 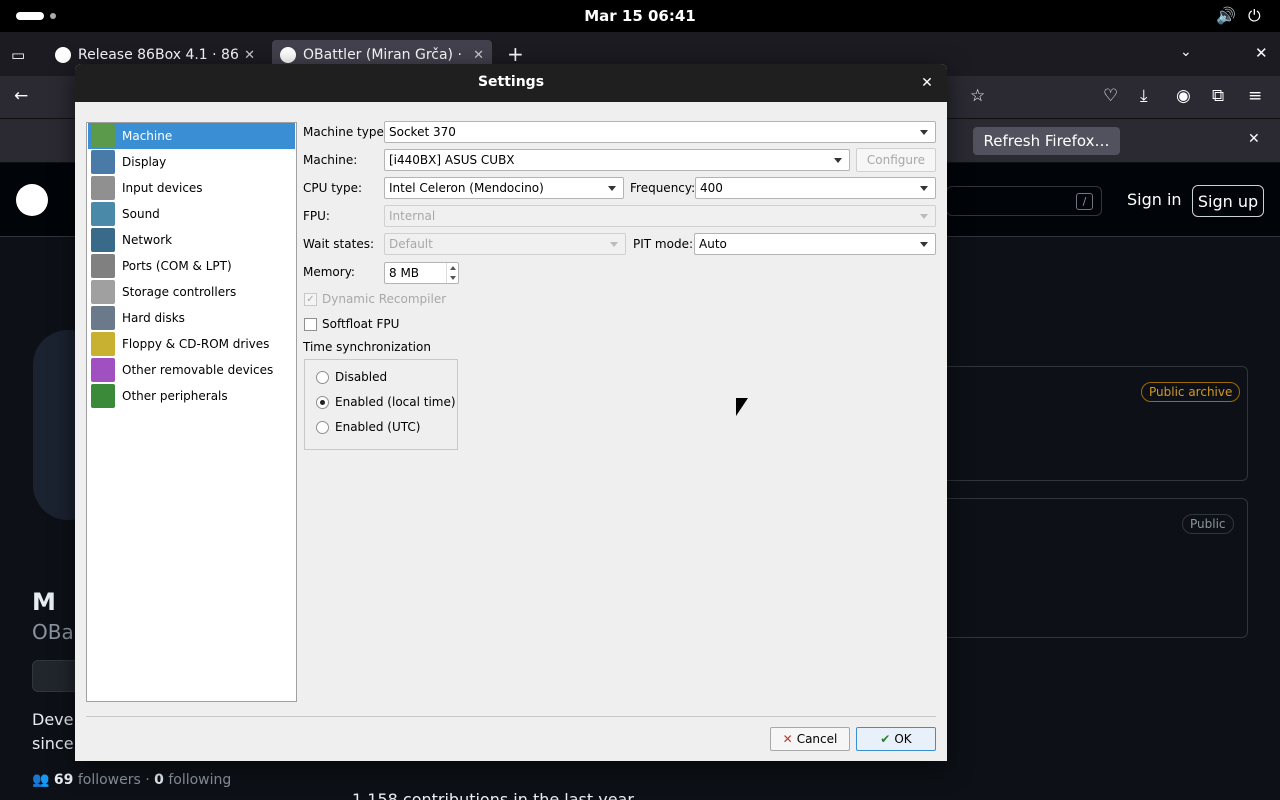 What do you see at coordinates (1144, 96) in the screenshot?
I see `downloads-icon: ⤓` at bounding box center [1144, 96].